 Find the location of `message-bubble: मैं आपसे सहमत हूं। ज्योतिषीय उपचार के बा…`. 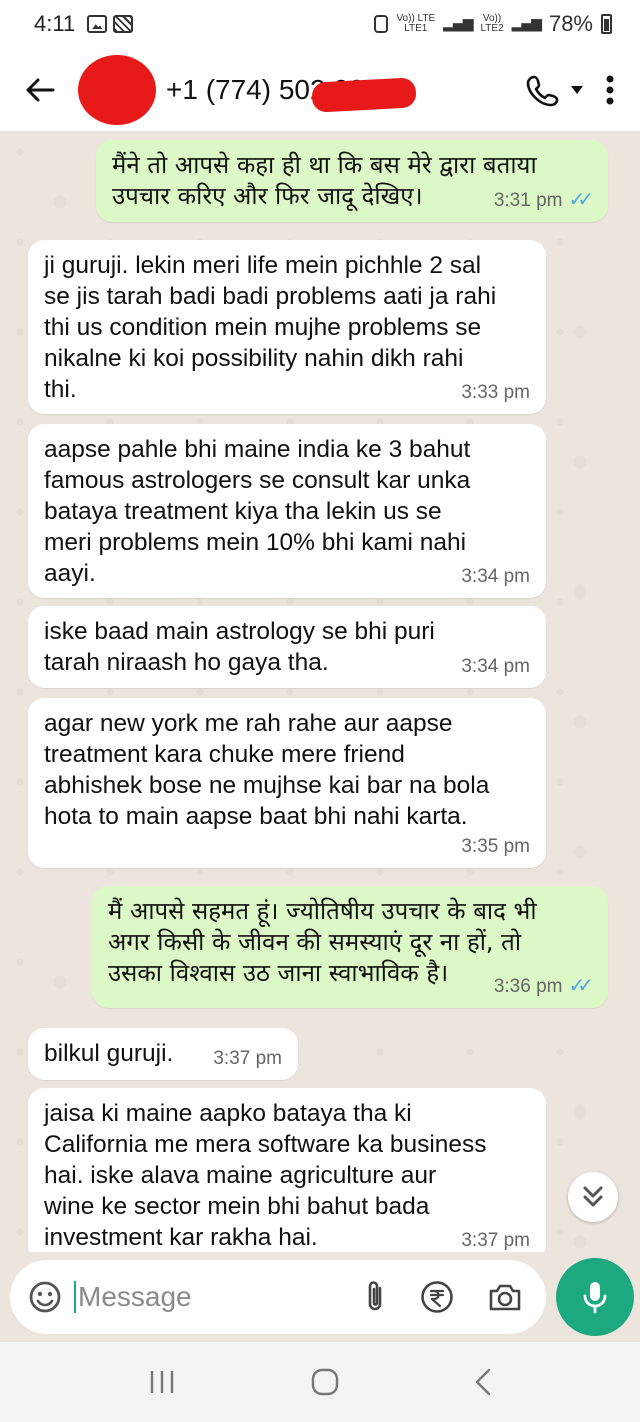

message-bubble: मैं आपसे सहमत हूं। ज्योतिषीय उपचार के बा… is located at coordinates (350, 947).